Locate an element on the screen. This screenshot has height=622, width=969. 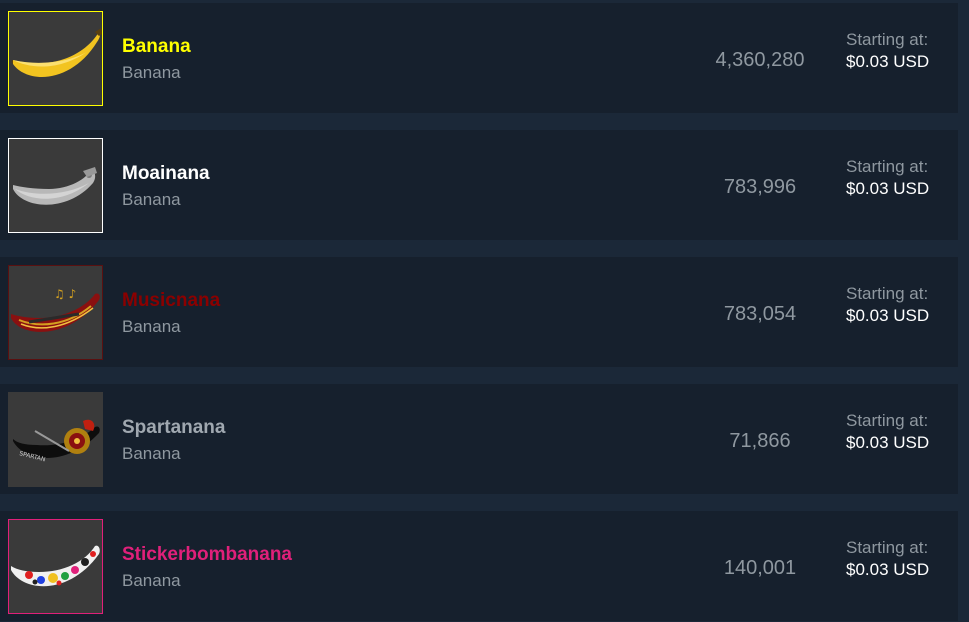
banana-yellow-icon is located at coordinates (55, 58).